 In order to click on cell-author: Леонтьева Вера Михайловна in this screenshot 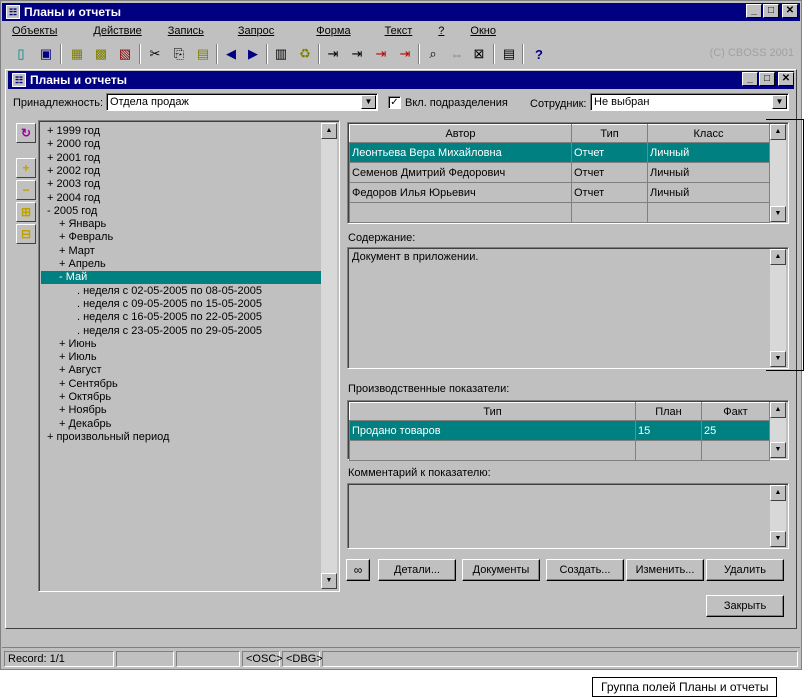, I will do `click(460, 152)`.